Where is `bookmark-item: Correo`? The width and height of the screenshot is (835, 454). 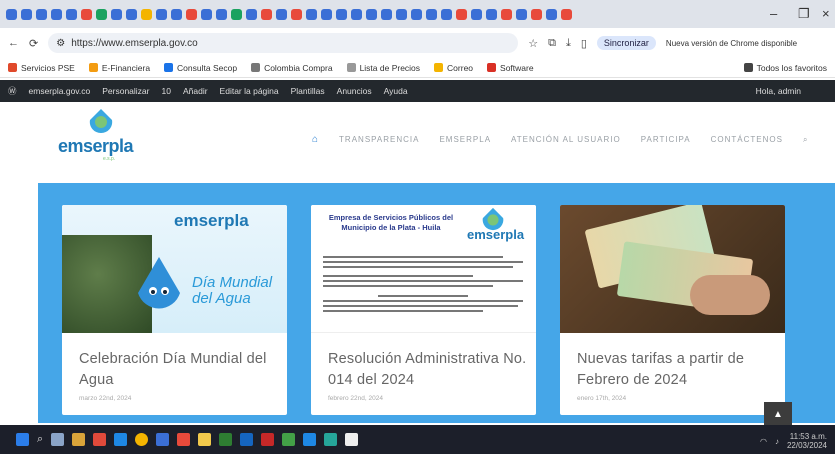 bookmark-item: Correo is located at coordinates (453, 68).